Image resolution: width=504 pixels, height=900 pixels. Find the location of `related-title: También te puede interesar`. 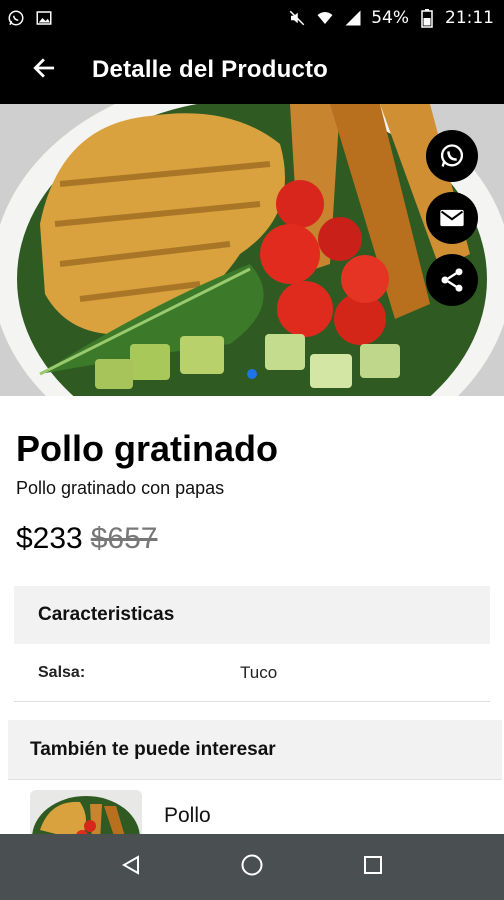

related-title: También te puede interesar is located at coordinates (255, 750).